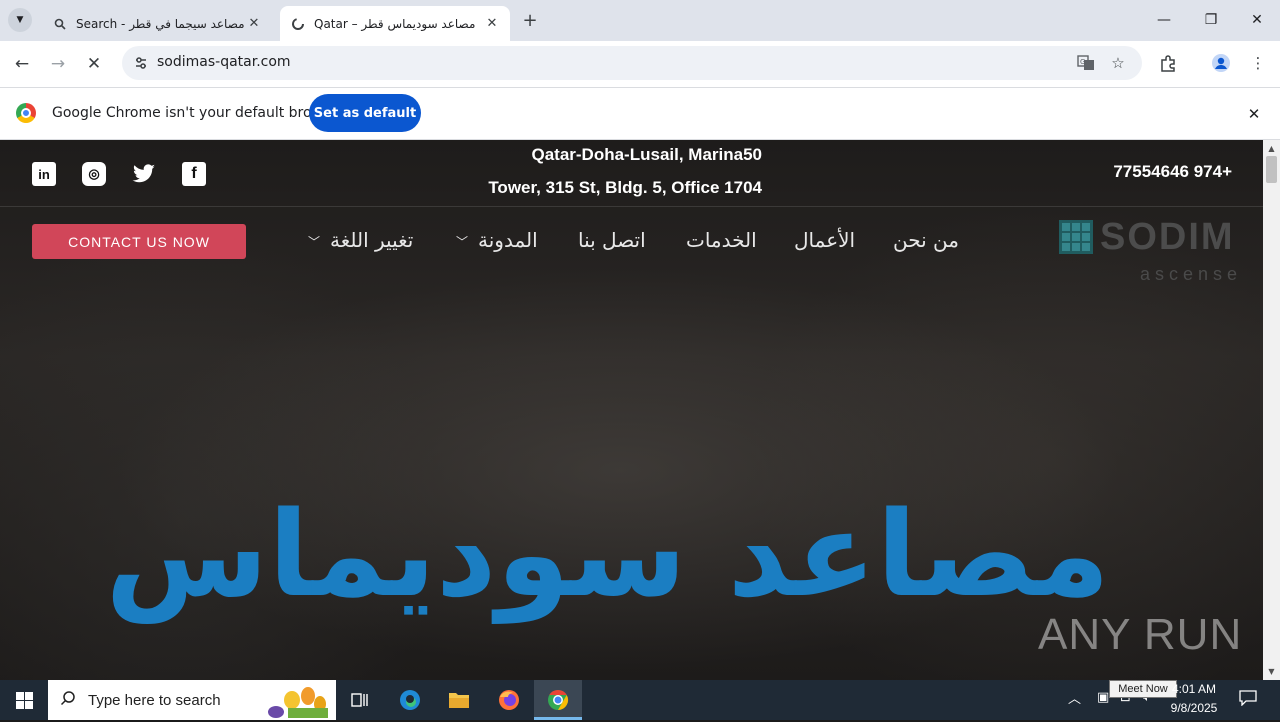 The image size is (1280, 722). Describe the element at coordinates (365, 113) in the screenshot. I see `set-as-default-button: Set as default` at that location.